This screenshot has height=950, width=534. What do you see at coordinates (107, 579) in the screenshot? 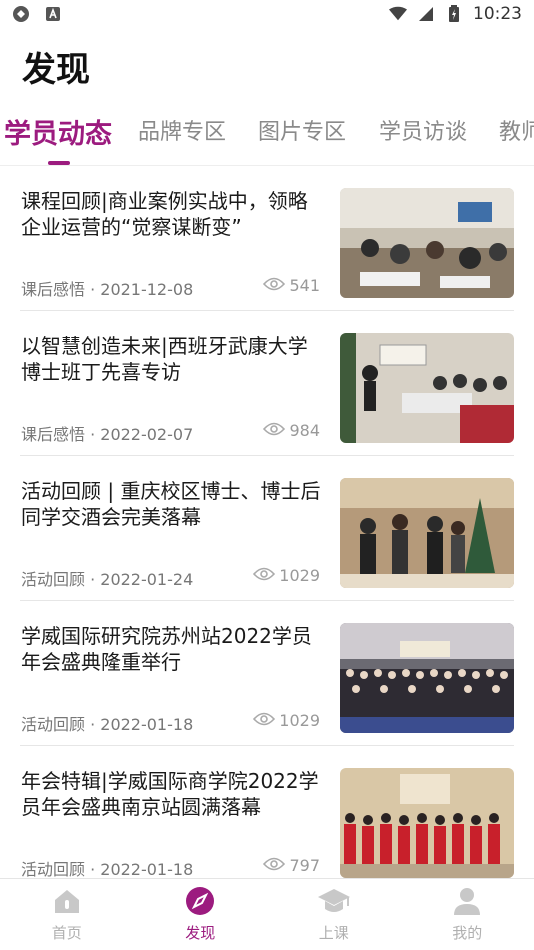
I see `article-meta: 活动回顾 · 2022-01-24` at bounding box center [107, 579].